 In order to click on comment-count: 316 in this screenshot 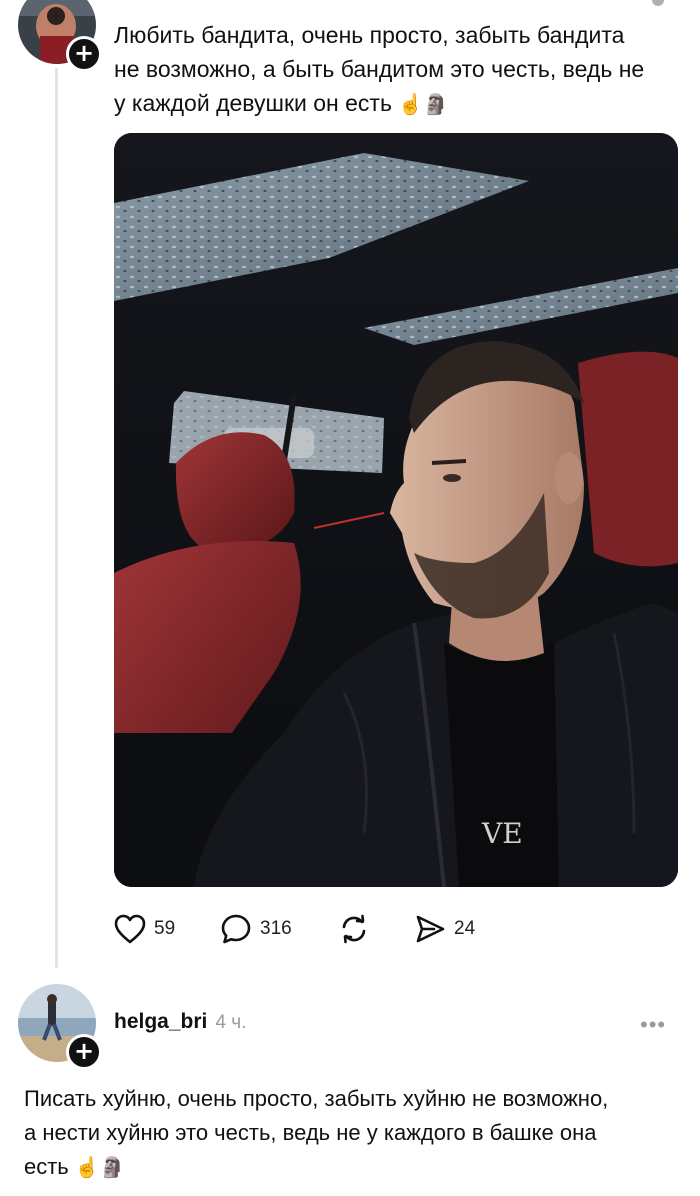, I will do `click(276, 928)`.